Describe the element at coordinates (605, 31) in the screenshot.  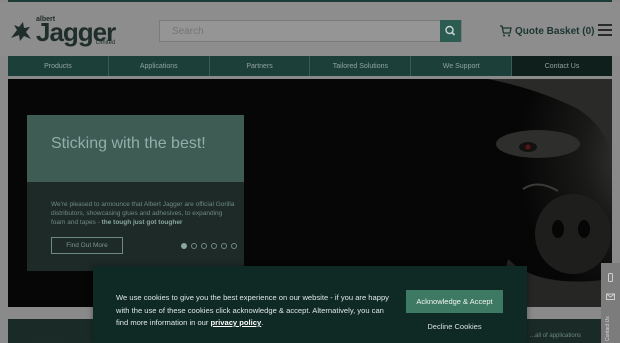
I see `hamburger-menu-icon` at that location.